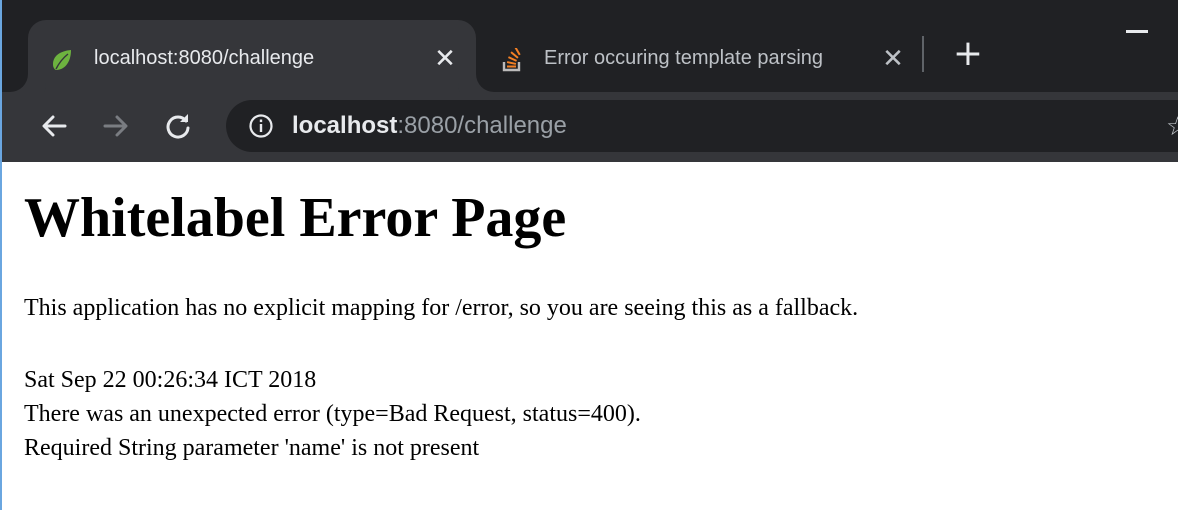  I want to click on new-tab-button: +, so click(968, 54).